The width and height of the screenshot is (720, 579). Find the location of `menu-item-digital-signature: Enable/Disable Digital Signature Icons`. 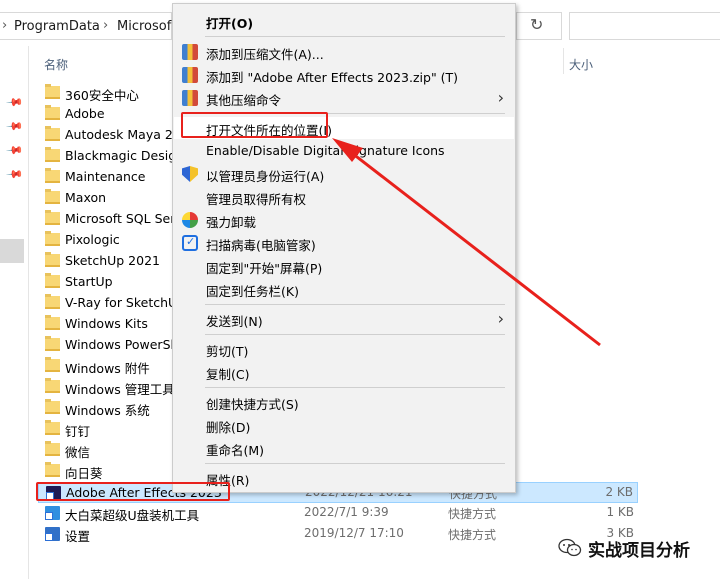

menu-item-digital-signature: Enable/Disable Digital Signature Icons is located at coordinates (344, 151).